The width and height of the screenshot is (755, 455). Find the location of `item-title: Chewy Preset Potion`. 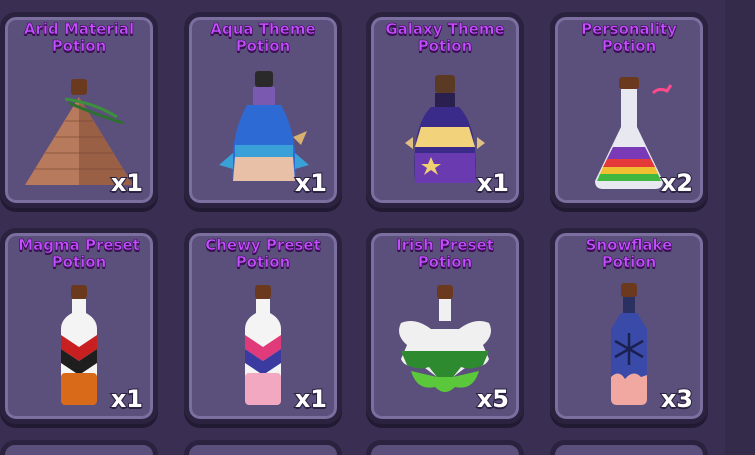

item-title: Chewy Preset Potion is located at coordinates (263, 253).